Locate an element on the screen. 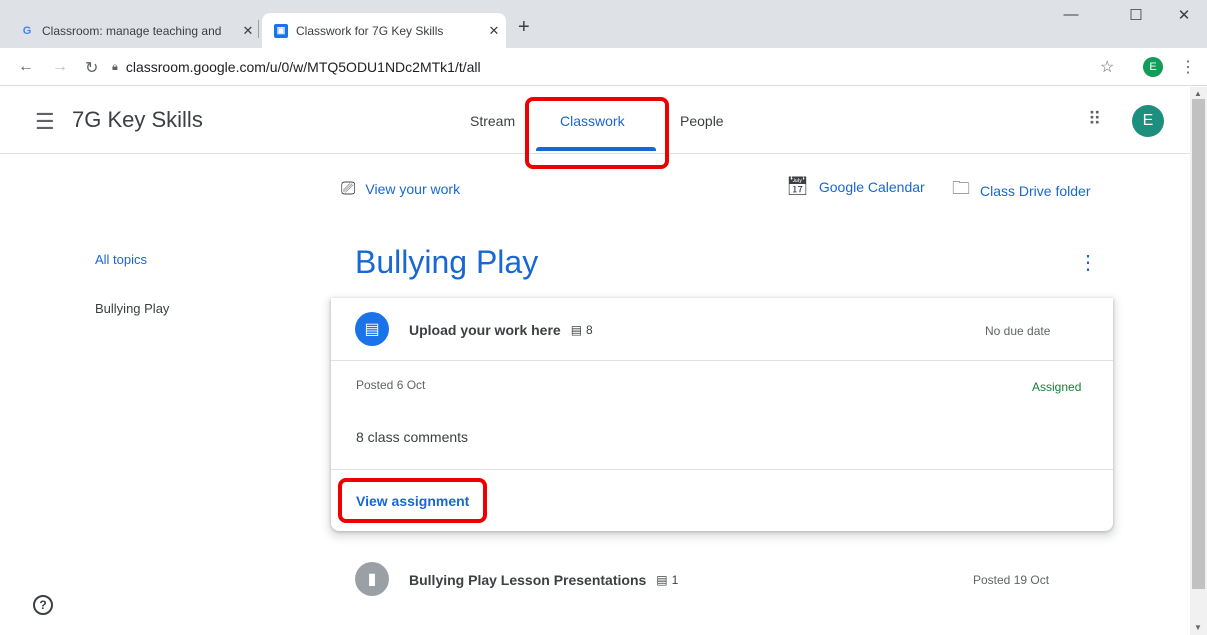 The width and height of the screenshot is (1207, 635). lock-icon: 🔒︎ is located at coordinates (115, 66).